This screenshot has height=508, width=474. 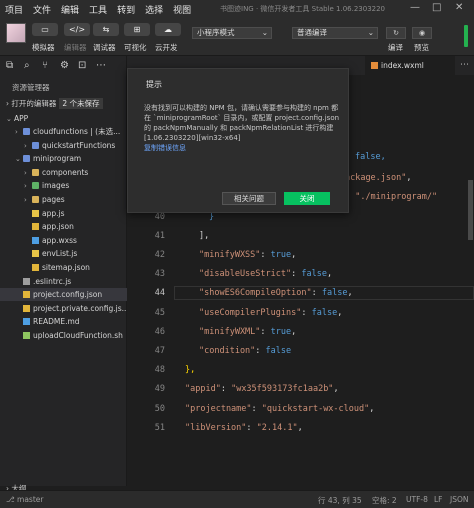 What do you see at coordinates (16, 33) in the screenshot?
I see `avatar` at bounding box center [16, 33].